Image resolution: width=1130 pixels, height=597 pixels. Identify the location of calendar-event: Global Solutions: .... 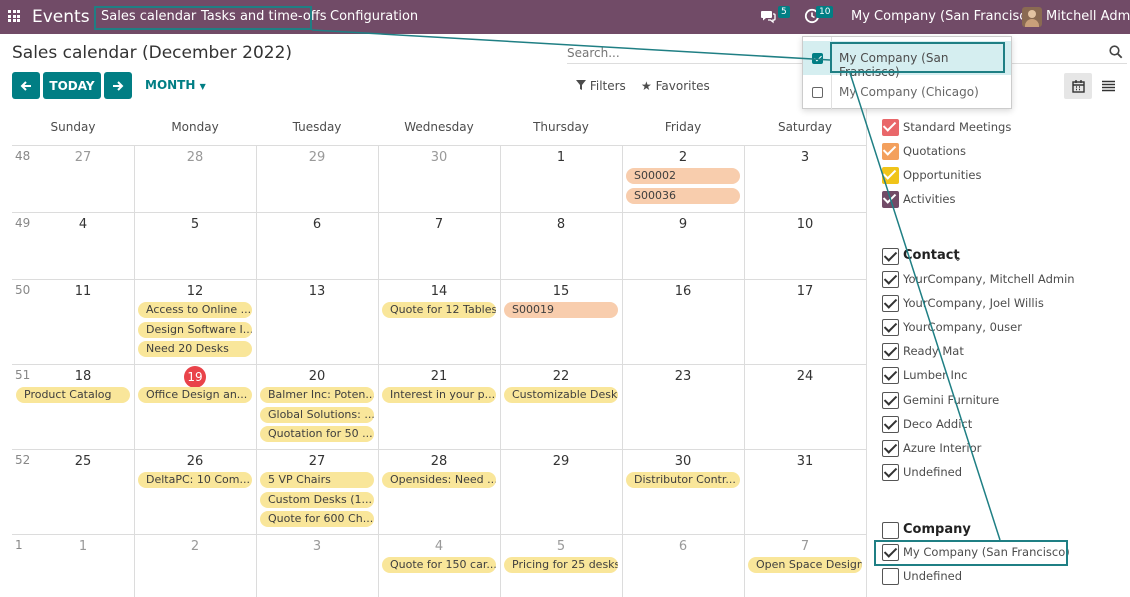
(317, 414).